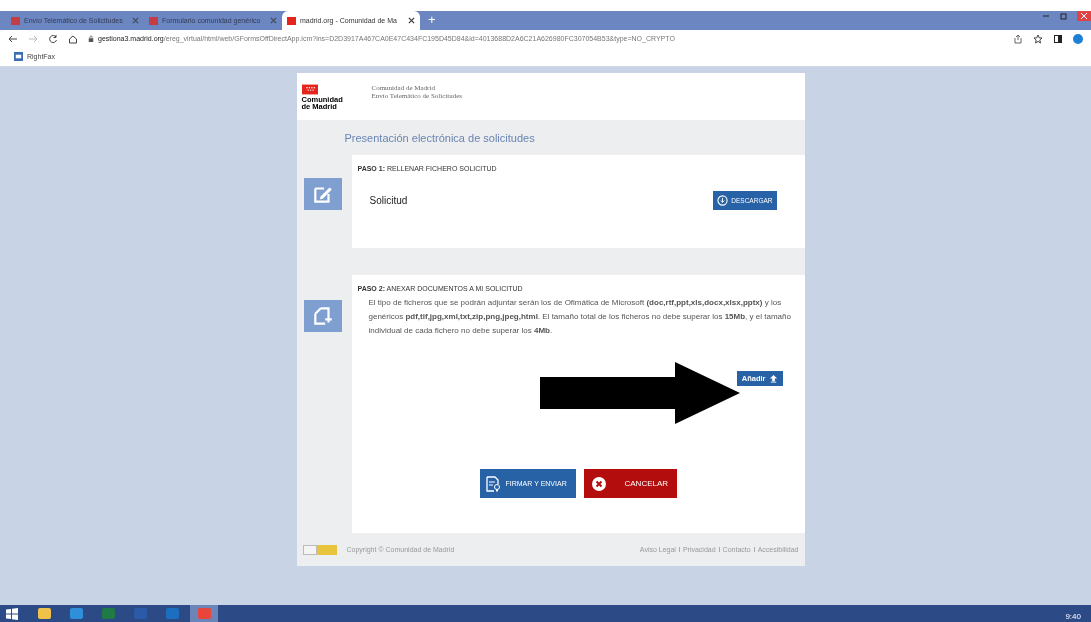  I want to click on document-name: Solicitud, so click(388, 200).